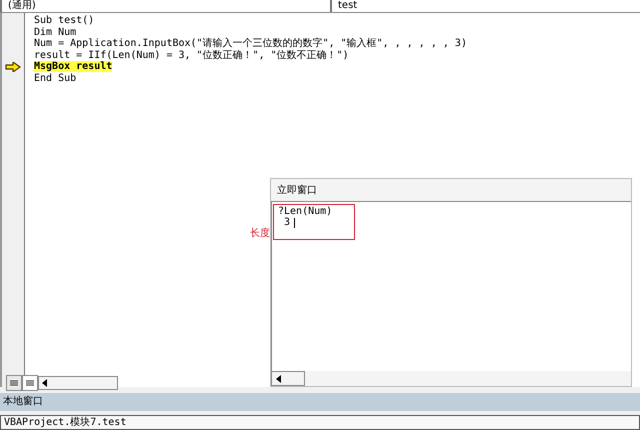 Image resolution: width=640 pixels, height=430 pixels. Describe the element at coordinates (55, 32) in the screenshot. I see `code-line: Dim Num` at that location.